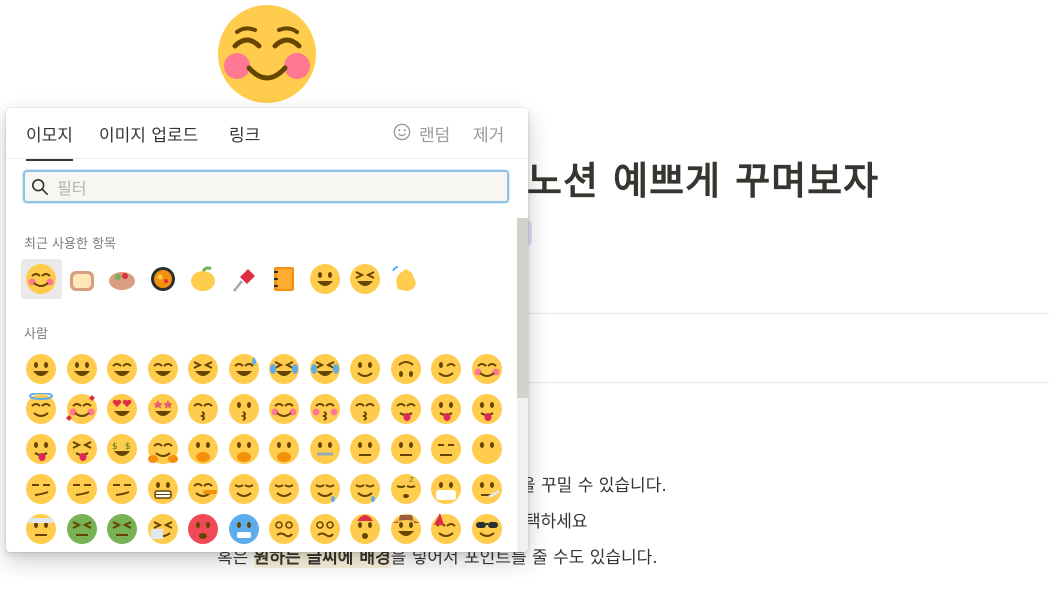  Describe the element at coordinates (244, 409) in the screenshot. I see `emoji-kissing-icon` at that location.